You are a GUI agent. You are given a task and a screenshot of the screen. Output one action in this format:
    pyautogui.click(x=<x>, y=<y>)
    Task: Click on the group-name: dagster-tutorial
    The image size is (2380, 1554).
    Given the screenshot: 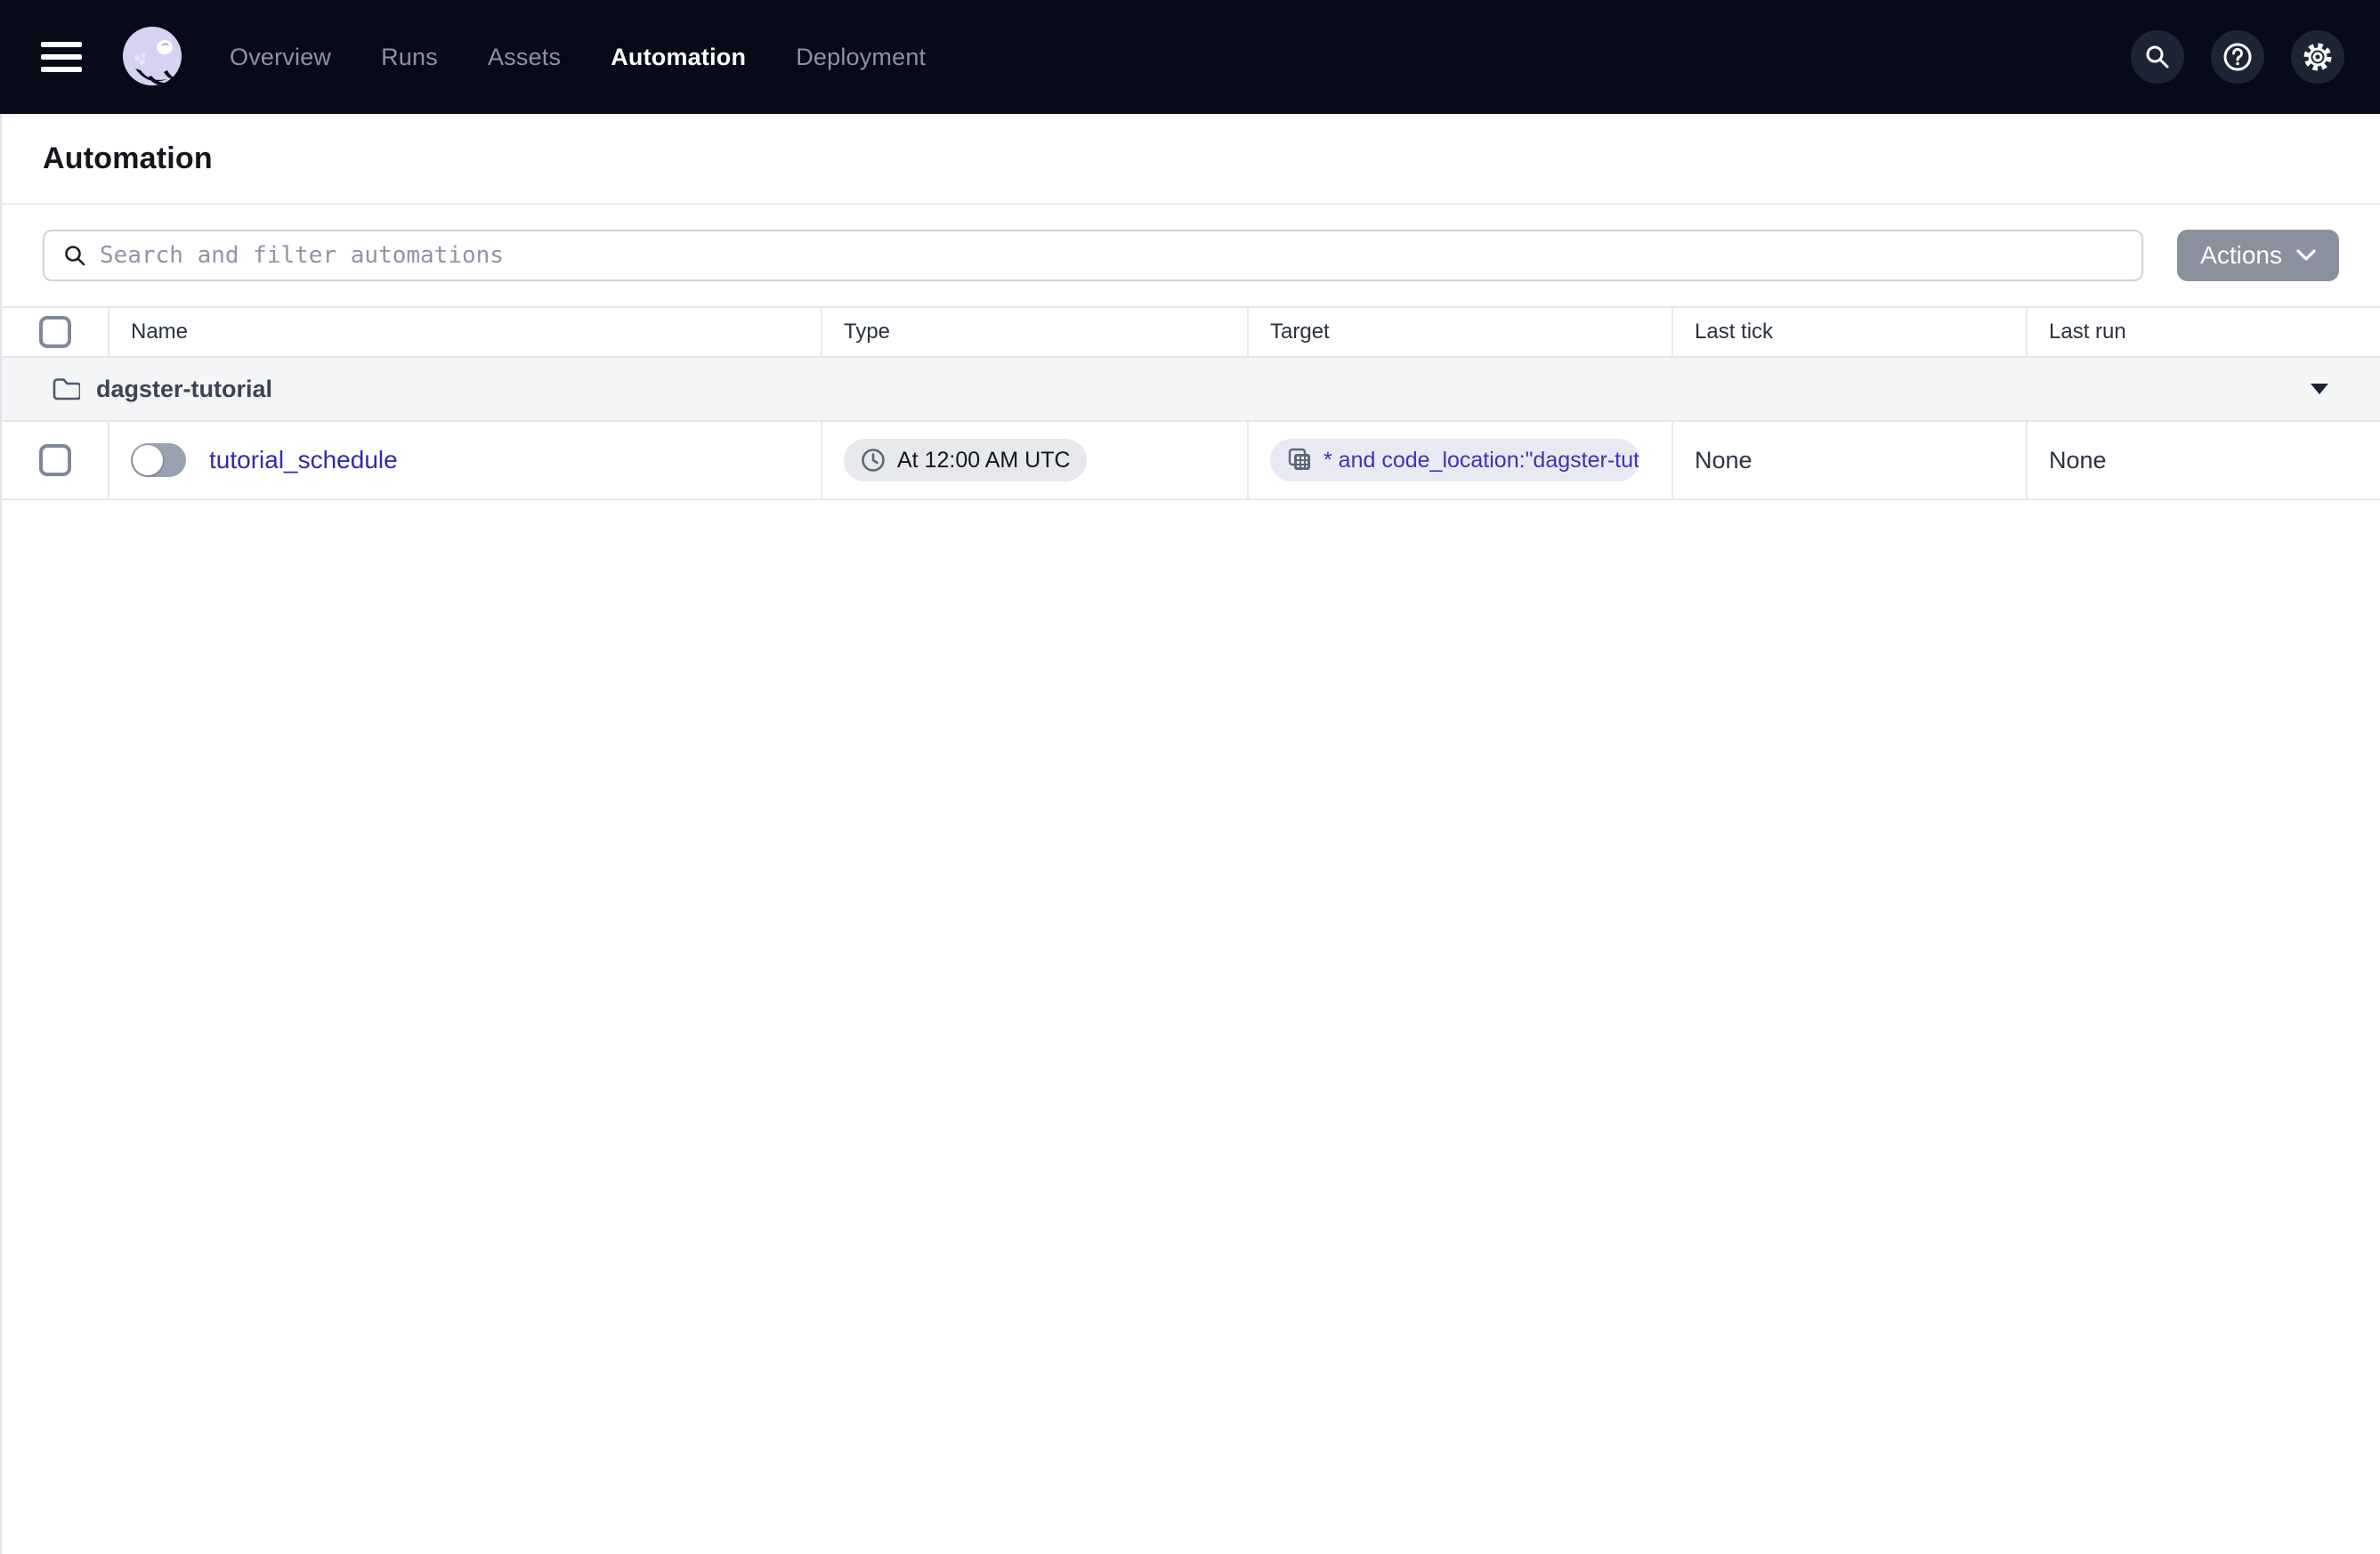 What is the action you would take?
    pyautogui.click(x=184, y=388)
    